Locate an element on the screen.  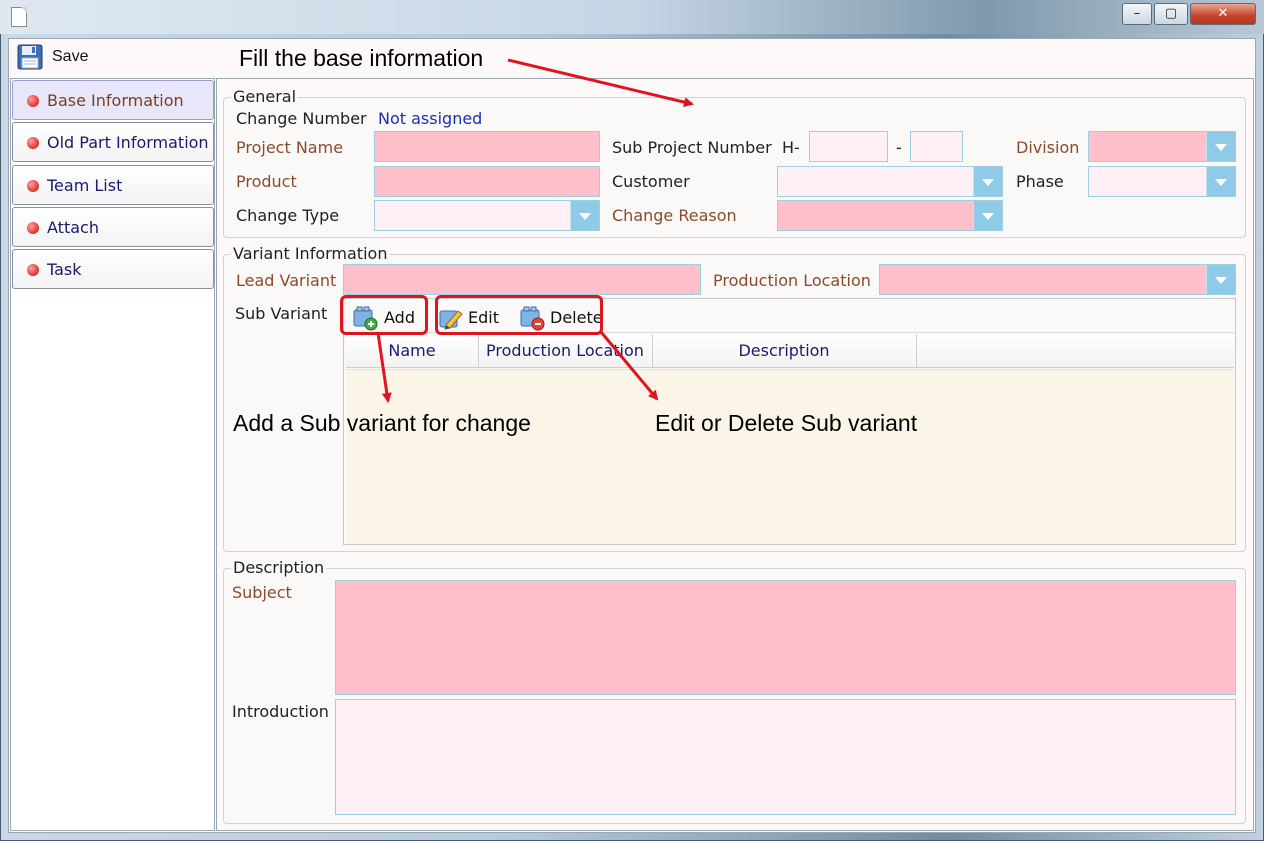
arrow-edit-delete is located at coordinates (629, 366).